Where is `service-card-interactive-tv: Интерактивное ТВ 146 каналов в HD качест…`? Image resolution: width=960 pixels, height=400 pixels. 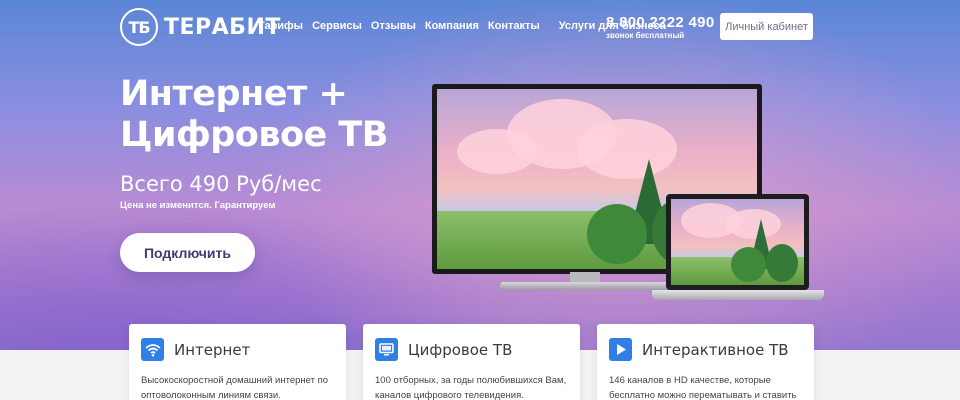 service-card-interactive-tv: Интерактивное ТВ 146 каналов в HD качест… is located at coordinates (705, 362).